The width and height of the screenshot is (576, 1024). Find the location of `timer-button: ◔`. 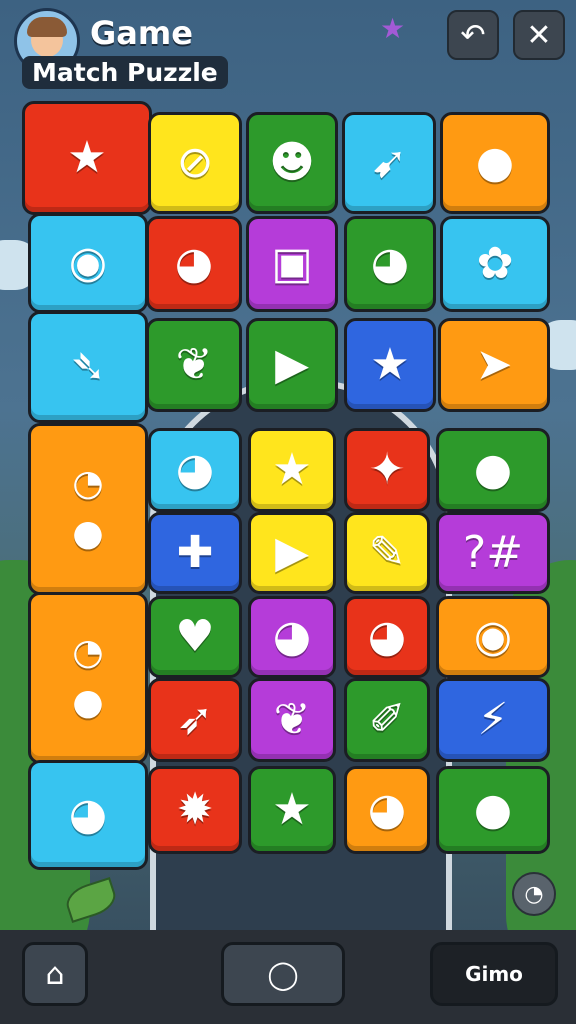

timer-button: ◔ is located at coordinates (534, 894).